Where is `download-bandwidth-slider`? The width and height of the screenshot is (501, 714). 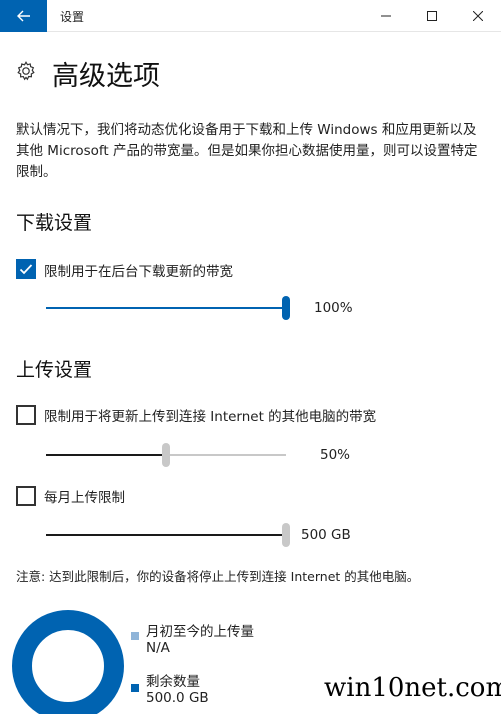
download-bandwidth-slider is located at coordinates (168, 308).